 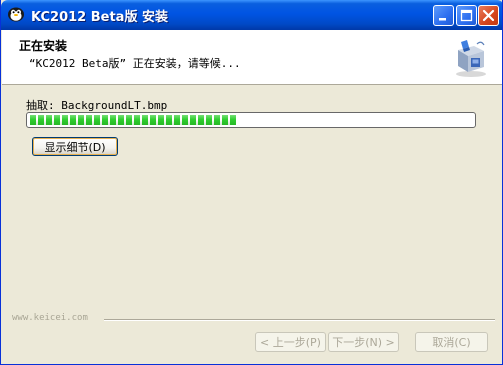 I want to click on show-details-button: 显示细节(D), so click(x=75, y=146).